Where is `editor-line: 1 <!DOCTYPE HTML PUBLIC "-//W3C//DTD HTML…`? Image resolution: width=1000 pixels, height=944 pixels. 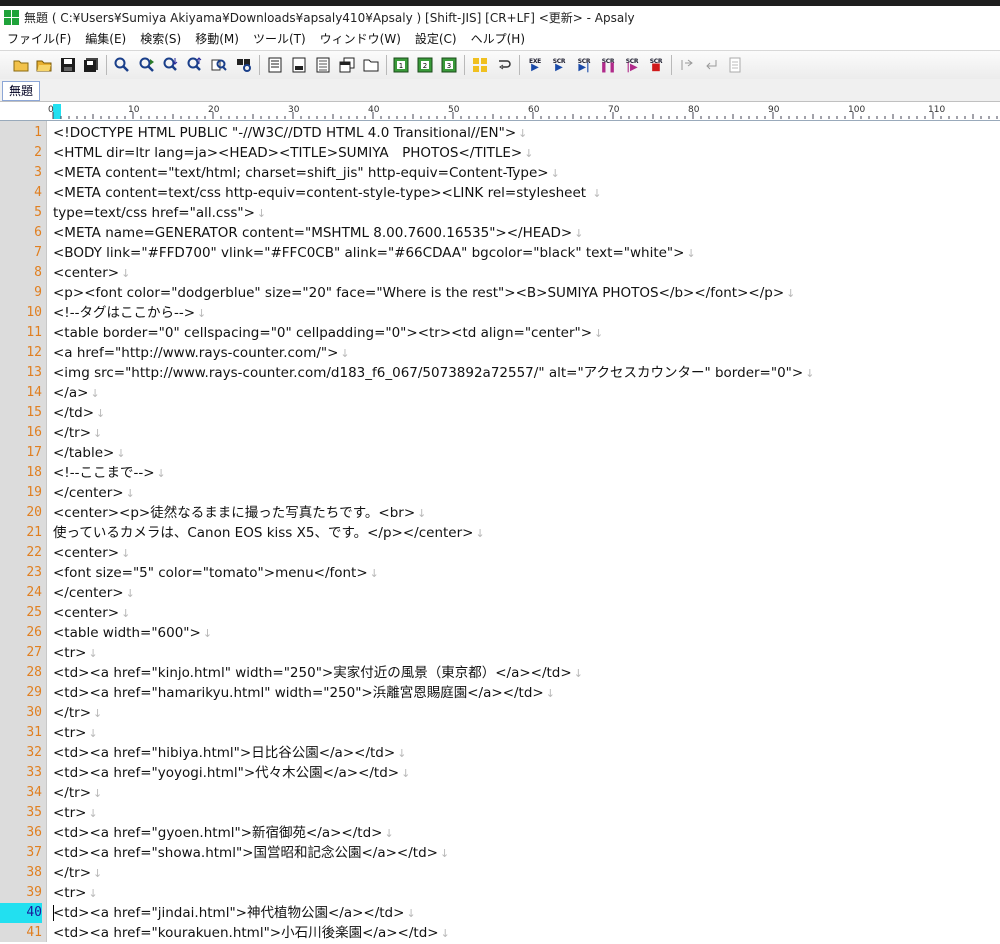 editor-line: 1 <!DOCTYPE HTML PUBLIC "-//W3C//DTD HTML… is located at coordinates (500, 133).